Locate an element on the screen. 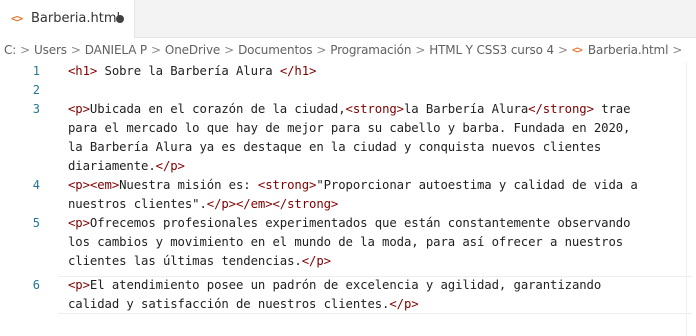 The height and width of the screenshot is (336, 696). breadcrumb-item-programacion: Programación is located at coordinates (370, 50).